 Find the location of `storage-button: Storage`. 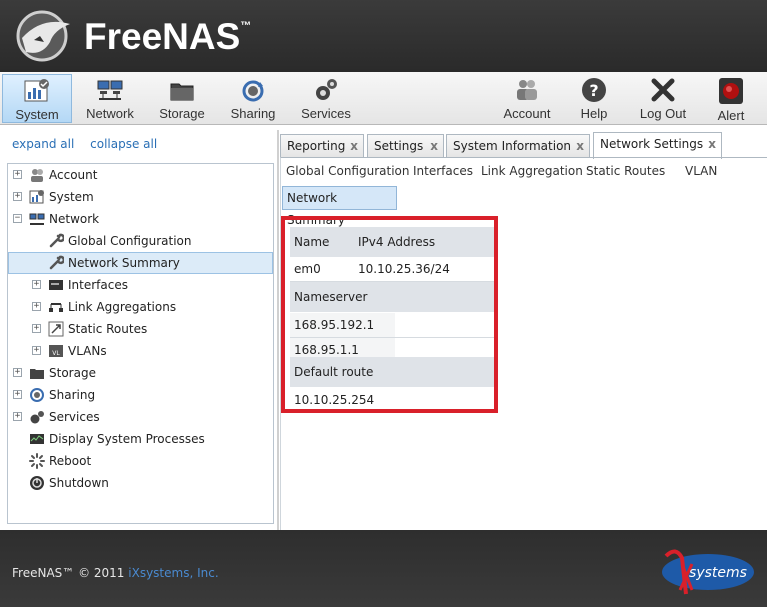

storage-button: Storage is located at coordinates (182, 98).